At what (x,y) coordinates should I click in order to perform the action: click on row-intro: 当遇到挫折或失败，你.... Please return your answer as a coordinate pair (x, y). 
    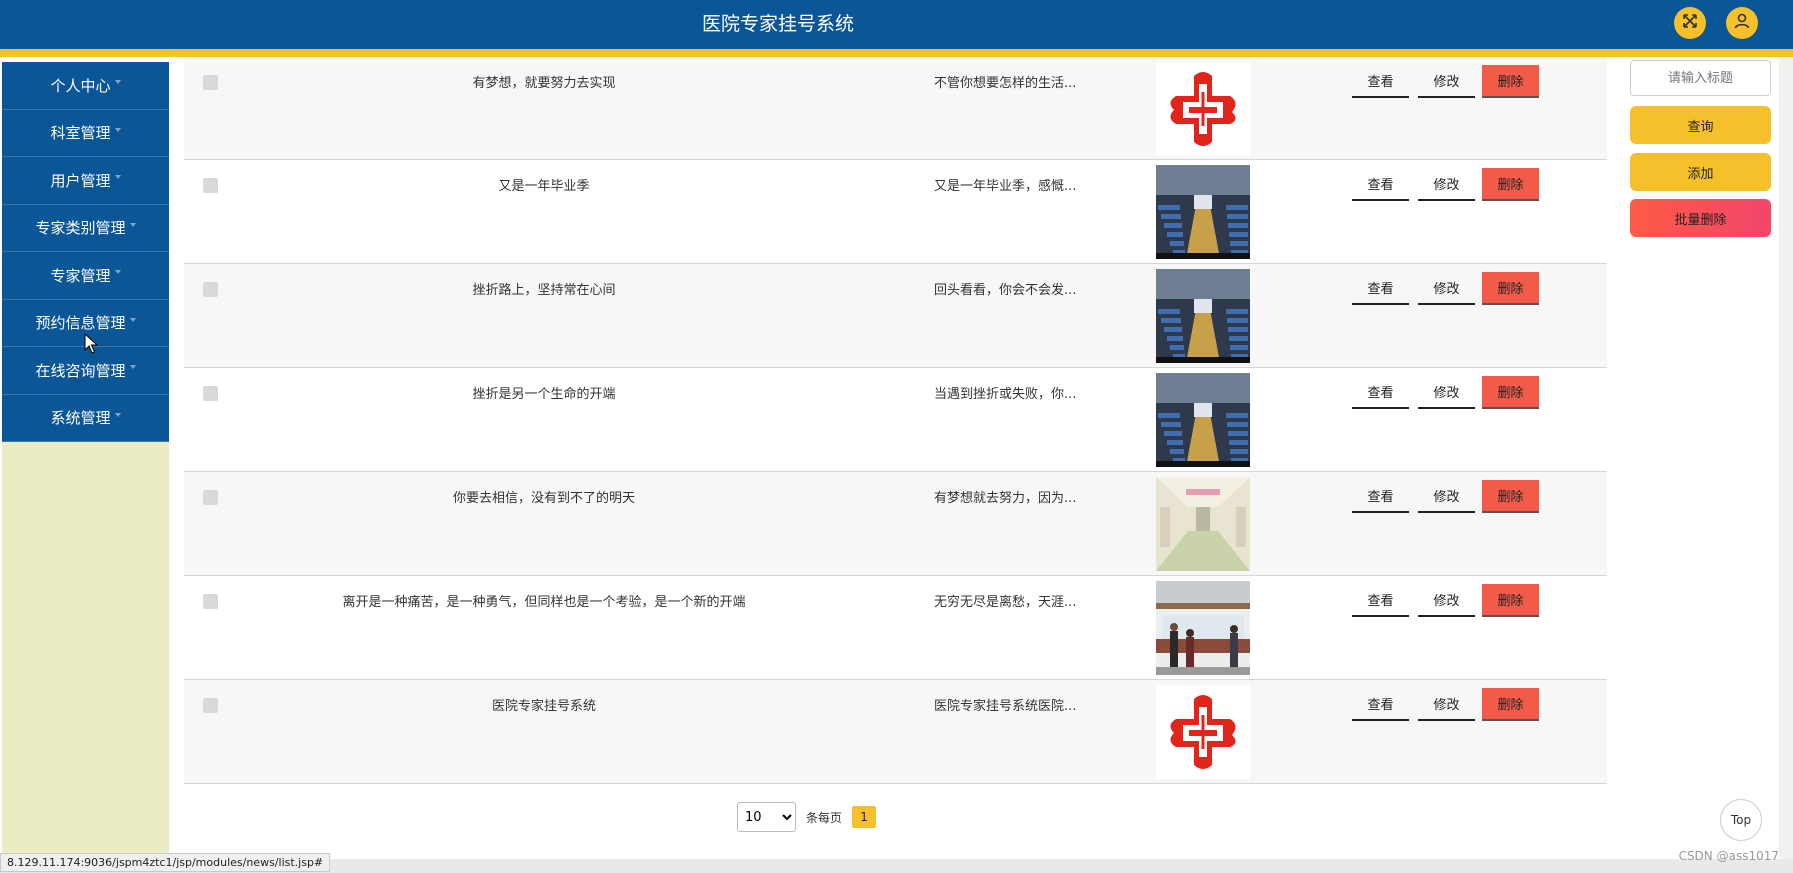
    Looking at the image, I should click on (1005, 394).